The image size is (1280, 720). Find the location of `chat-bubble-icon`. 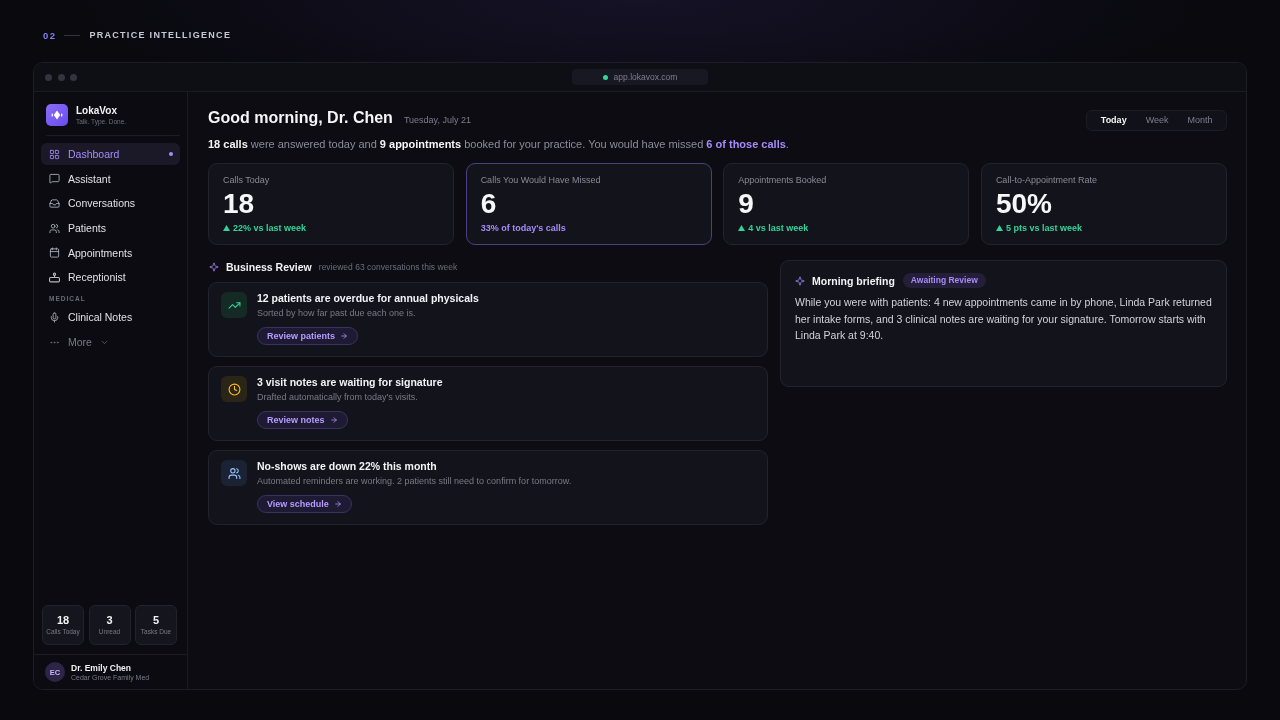

chat-bubble-icon is located at coordinates (54, 179).